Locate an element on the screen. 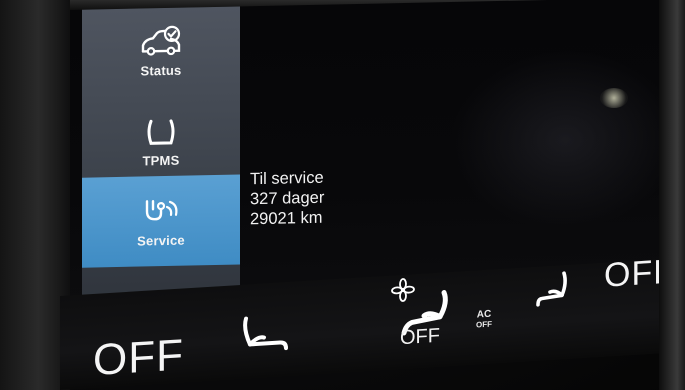 The height and width of the screenshot is (390, 685). light-reflection is located at coordinates (614, 98).